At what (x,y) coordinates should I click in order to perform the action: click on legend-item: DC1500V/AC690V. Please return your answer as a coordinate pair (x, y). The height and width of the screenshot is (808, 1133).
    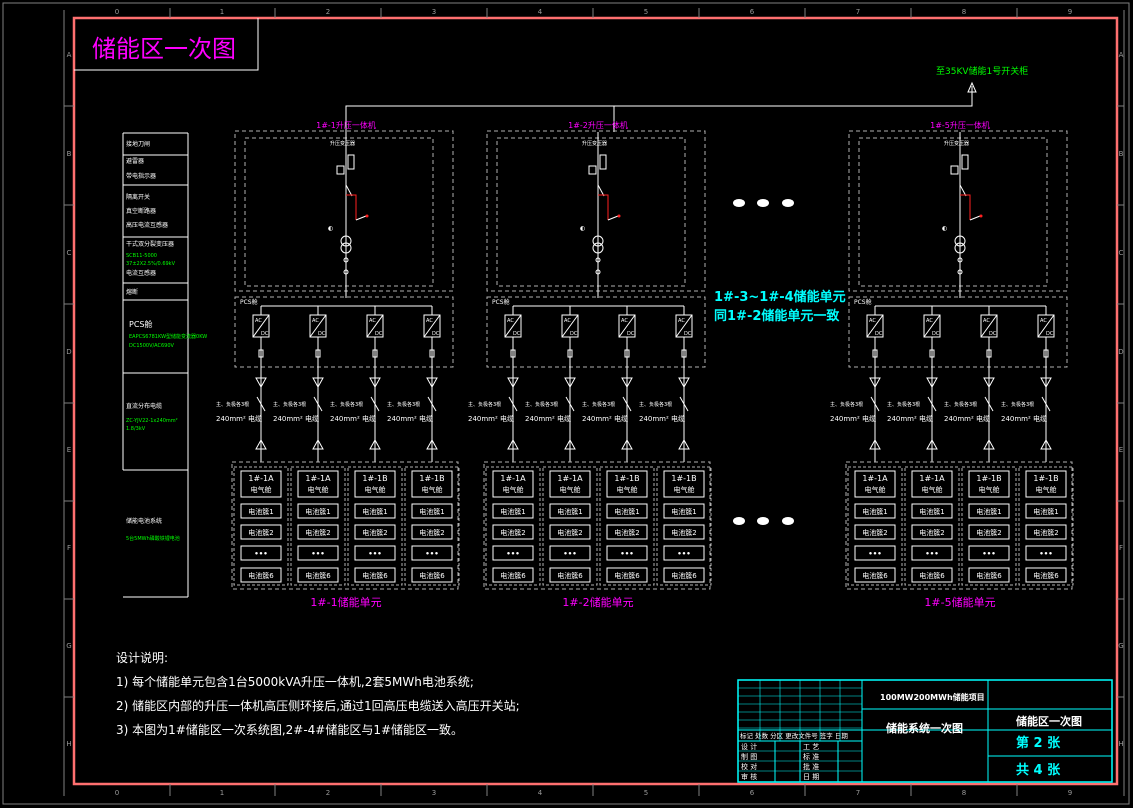
    Looking at the image, I should click on (152, 346).